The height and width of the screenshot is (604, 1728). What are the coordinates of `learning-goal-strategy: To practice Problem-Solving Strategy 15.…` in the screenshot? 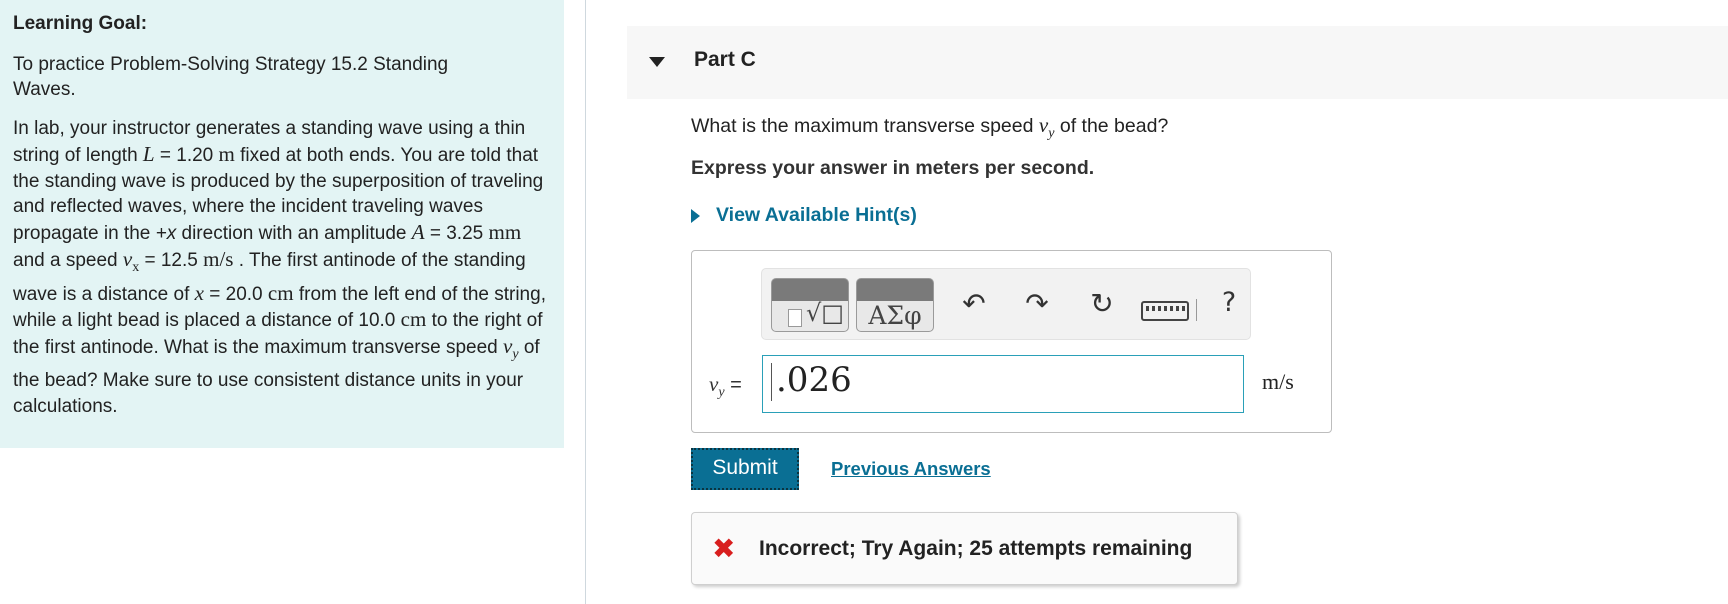 It's located at (231, 77).